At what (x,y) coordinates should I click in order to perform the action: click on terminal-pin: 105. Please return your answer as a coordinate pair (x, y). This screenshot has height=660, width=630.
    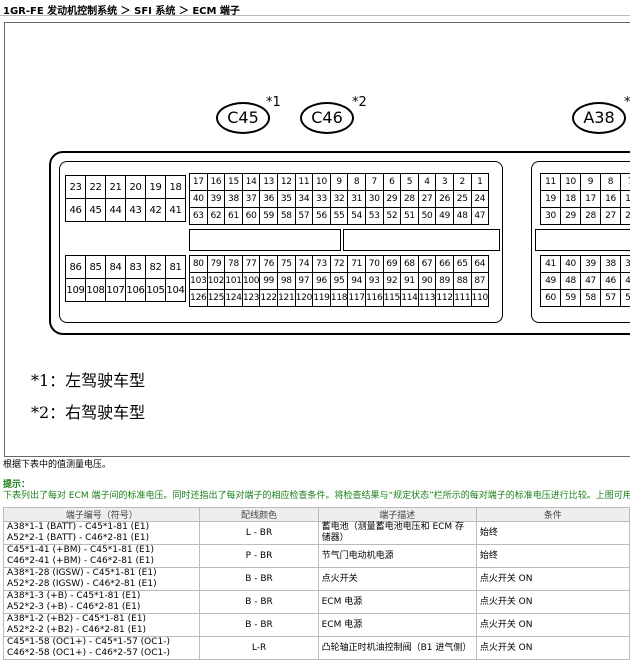
    Looking at the image, I should click on (156, 290).